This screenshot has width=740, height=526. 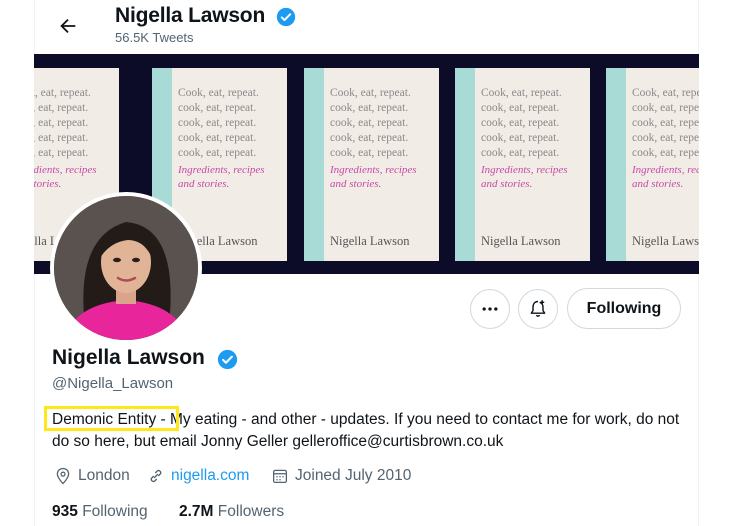 I want to click on bell-plus-icon, so click(x=538, y=308).